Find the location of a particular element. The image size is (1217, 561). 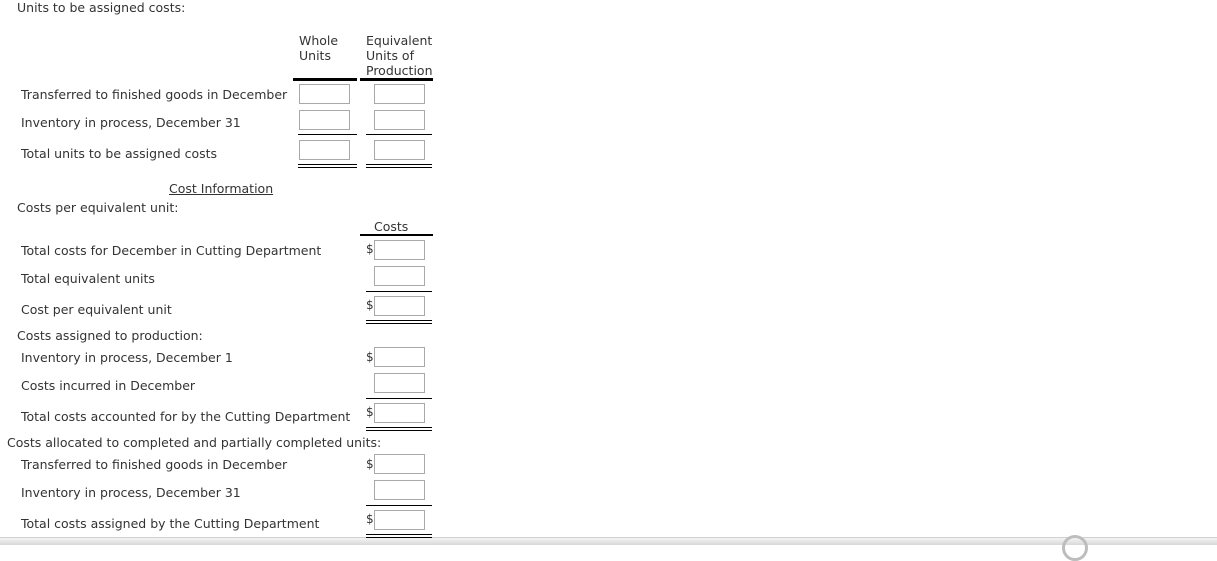

equivalent-units-subtotal-rule is located at coordinates (399, 134).